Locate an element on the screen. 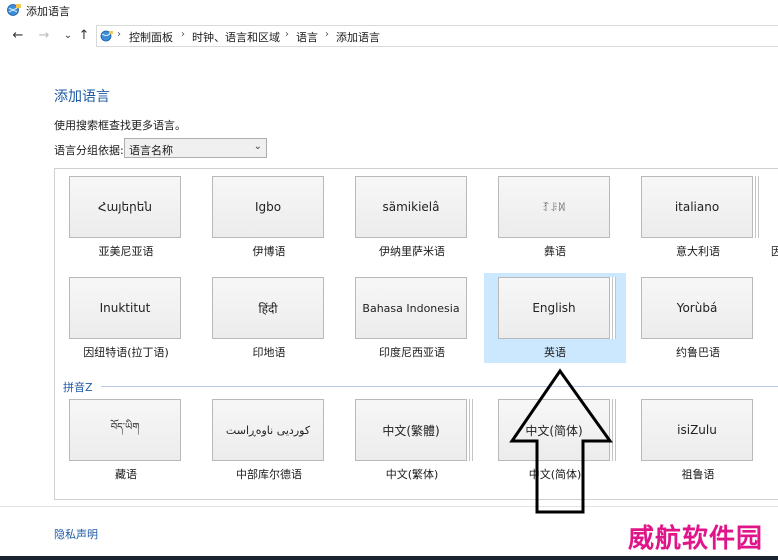  section-divider is located at coordinates (439, 386).